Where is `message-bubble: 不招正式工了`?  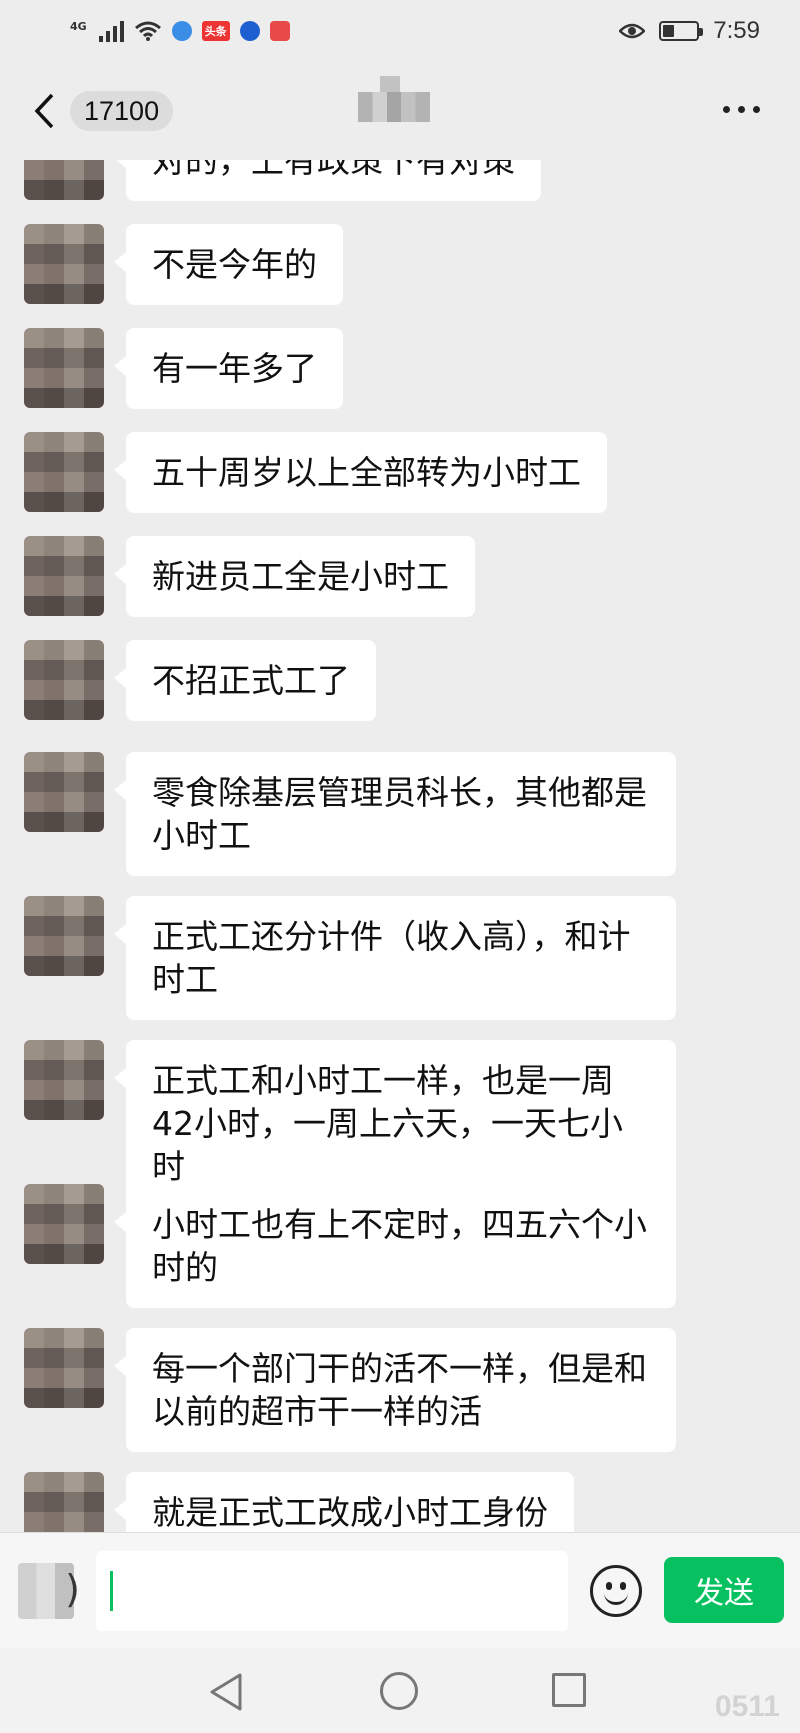
message-bubble: 不招正式工了 is located at coordinates (245, 680).